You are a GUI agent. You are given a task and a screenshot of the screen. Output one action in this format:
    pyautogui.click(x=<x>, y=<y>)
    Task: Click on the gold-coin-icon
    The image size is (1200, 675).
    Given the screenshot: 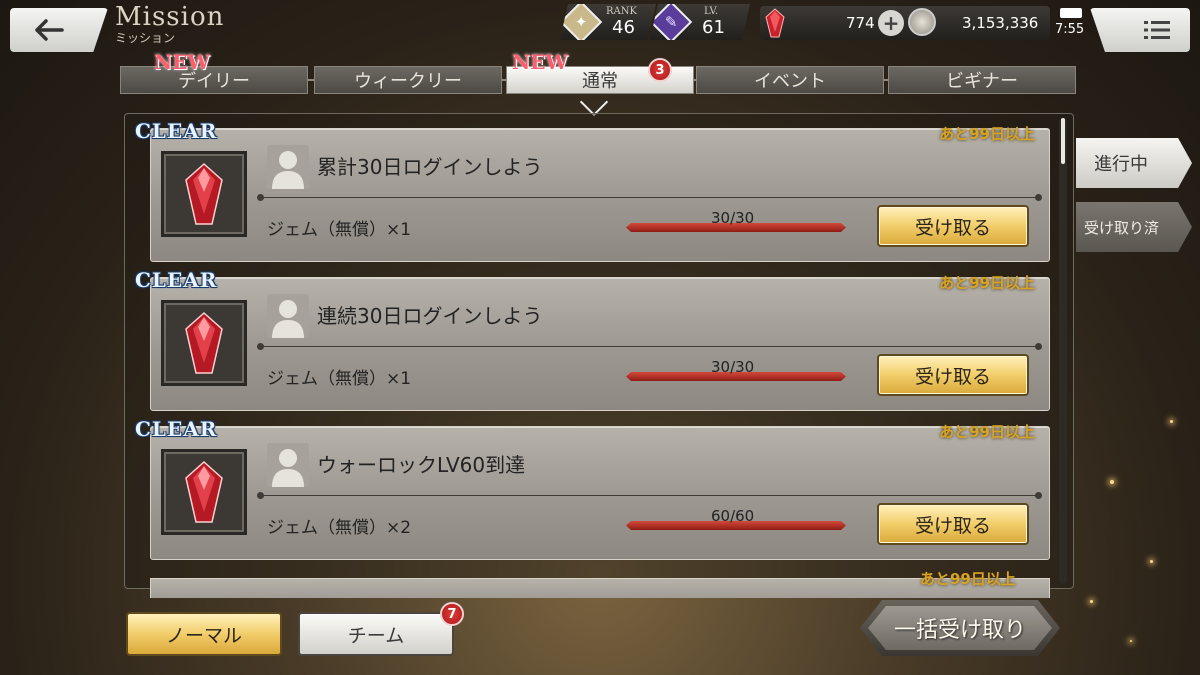 What is the action you would take?
    pyautogui.click(x=922, y=22)
    